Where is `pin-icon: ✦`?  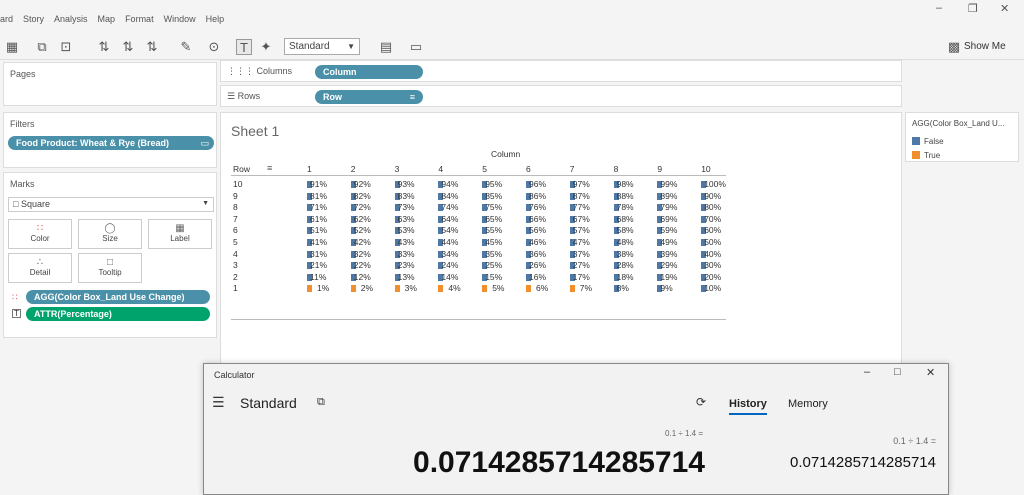 pin-icon: ✦ is located at coordinates (266, 47).